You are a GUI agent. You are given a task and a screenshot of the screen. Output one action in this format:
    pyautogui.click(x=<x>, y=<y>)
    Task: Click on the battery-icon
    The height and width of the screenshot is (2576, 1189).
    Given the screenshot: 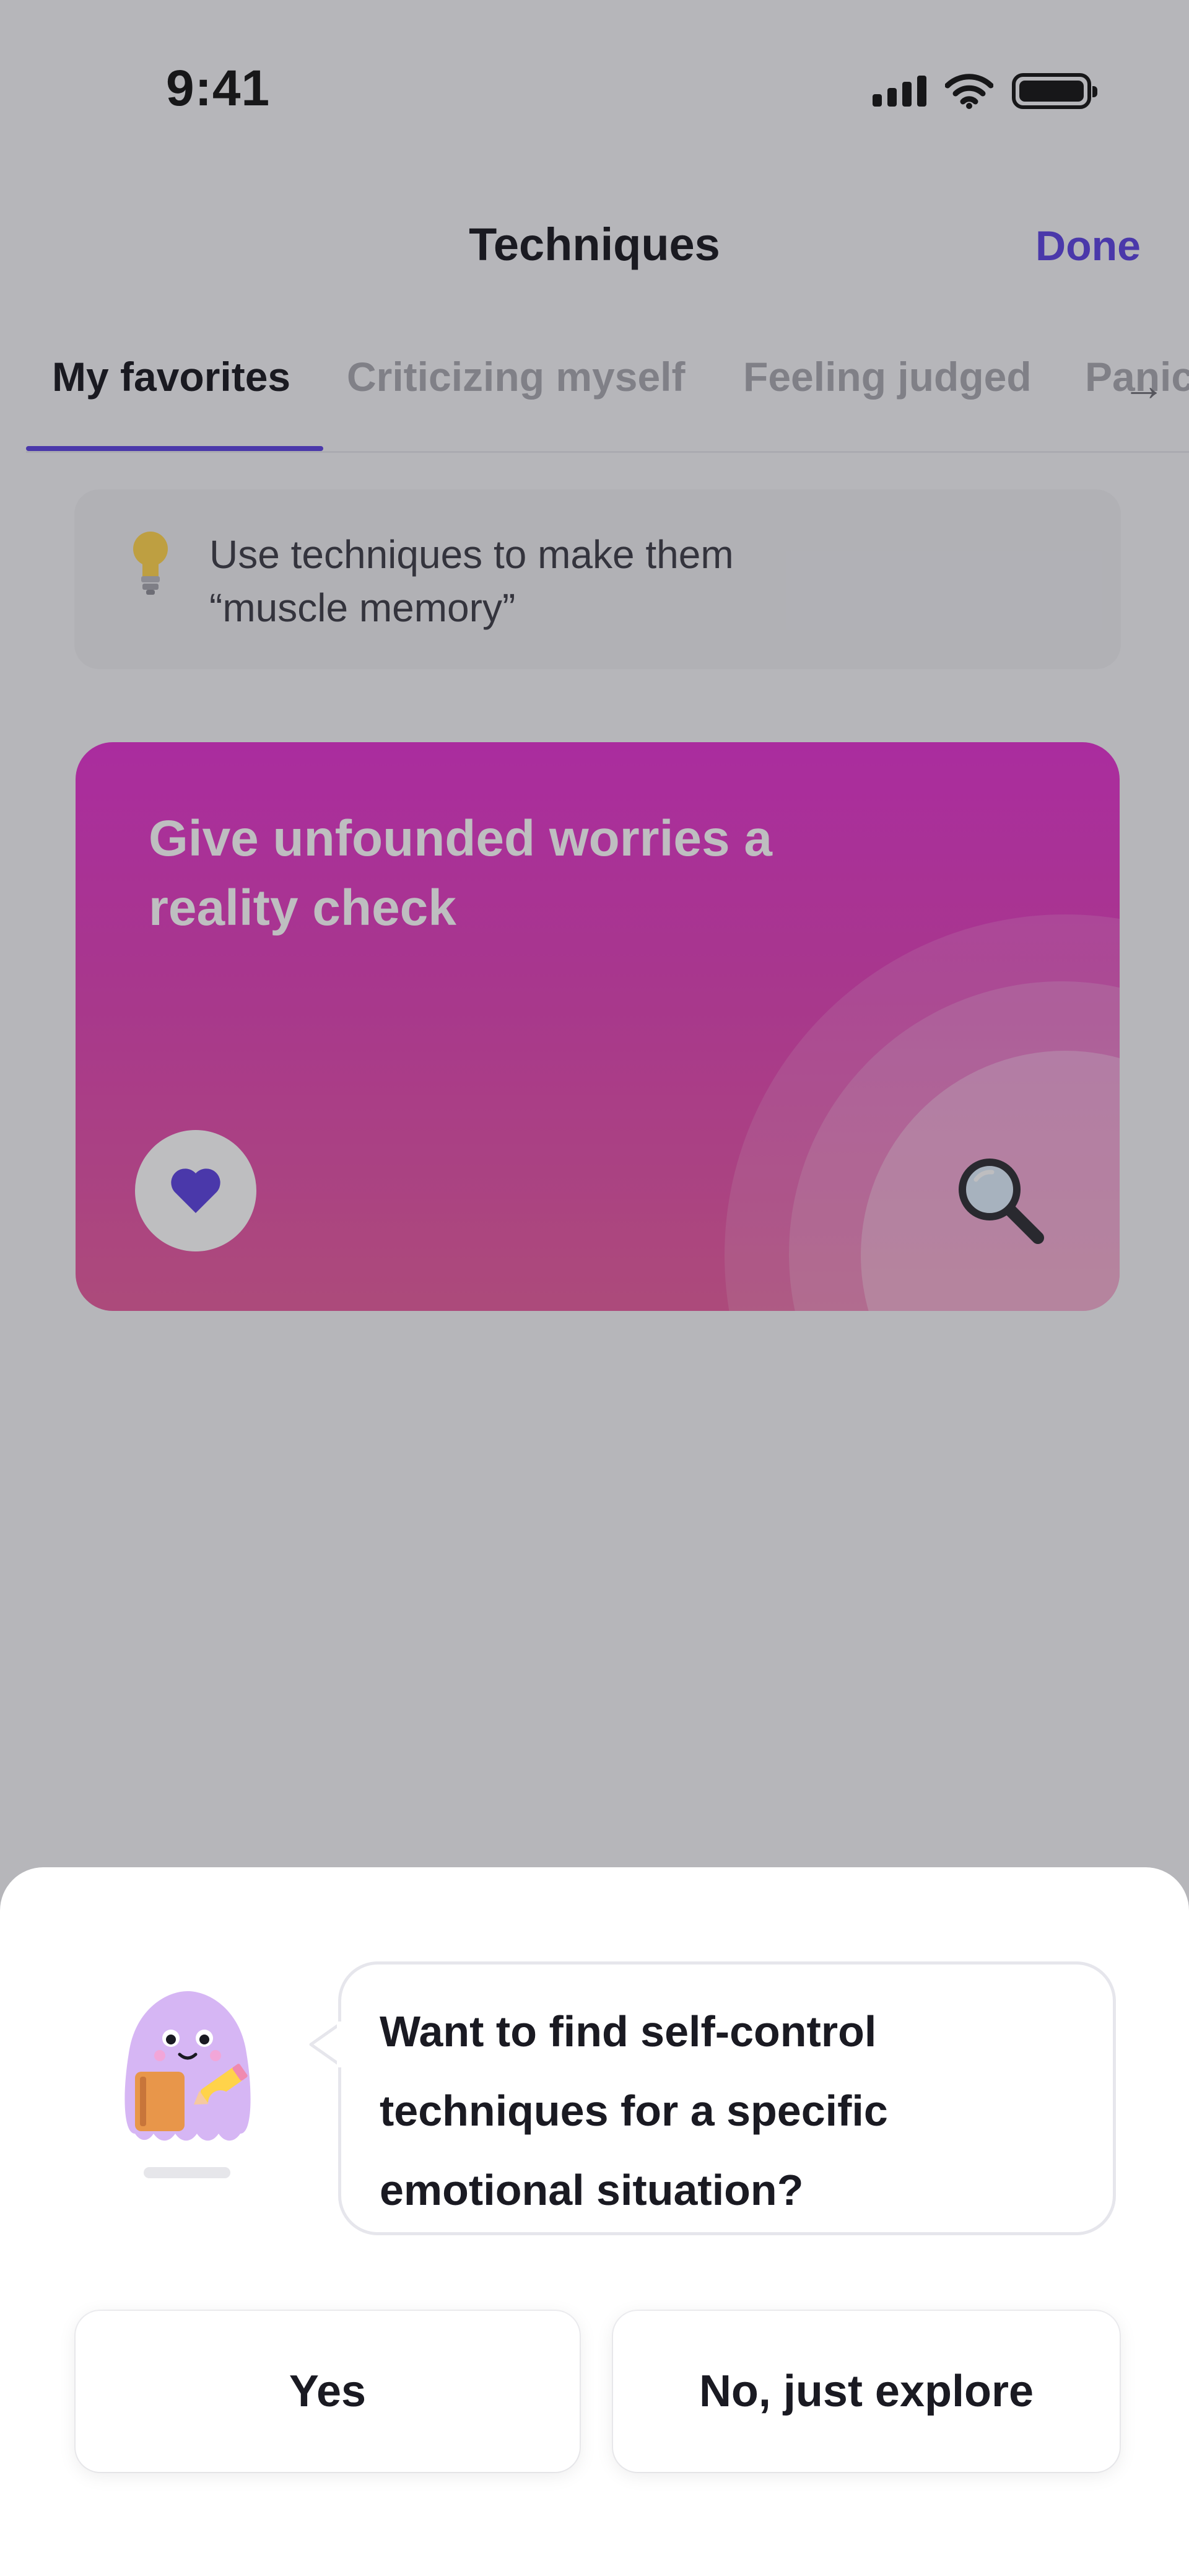 What is the action you would take?
    pyautogui.click(x=1054, y=91)
    